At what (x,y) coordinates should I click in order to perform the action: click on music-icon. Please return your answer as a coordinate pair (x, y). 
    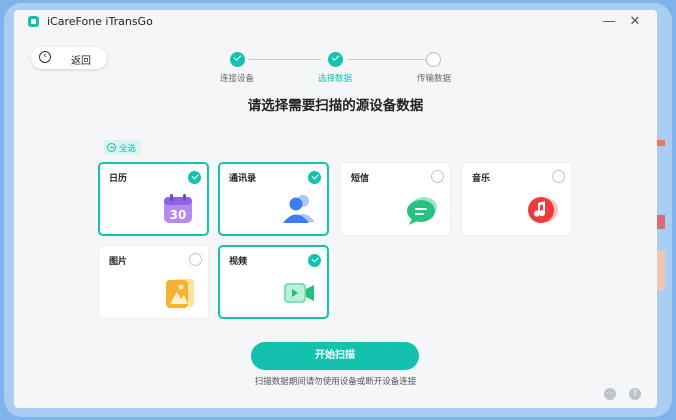
    Looking at the image, I should click on (543, 210).